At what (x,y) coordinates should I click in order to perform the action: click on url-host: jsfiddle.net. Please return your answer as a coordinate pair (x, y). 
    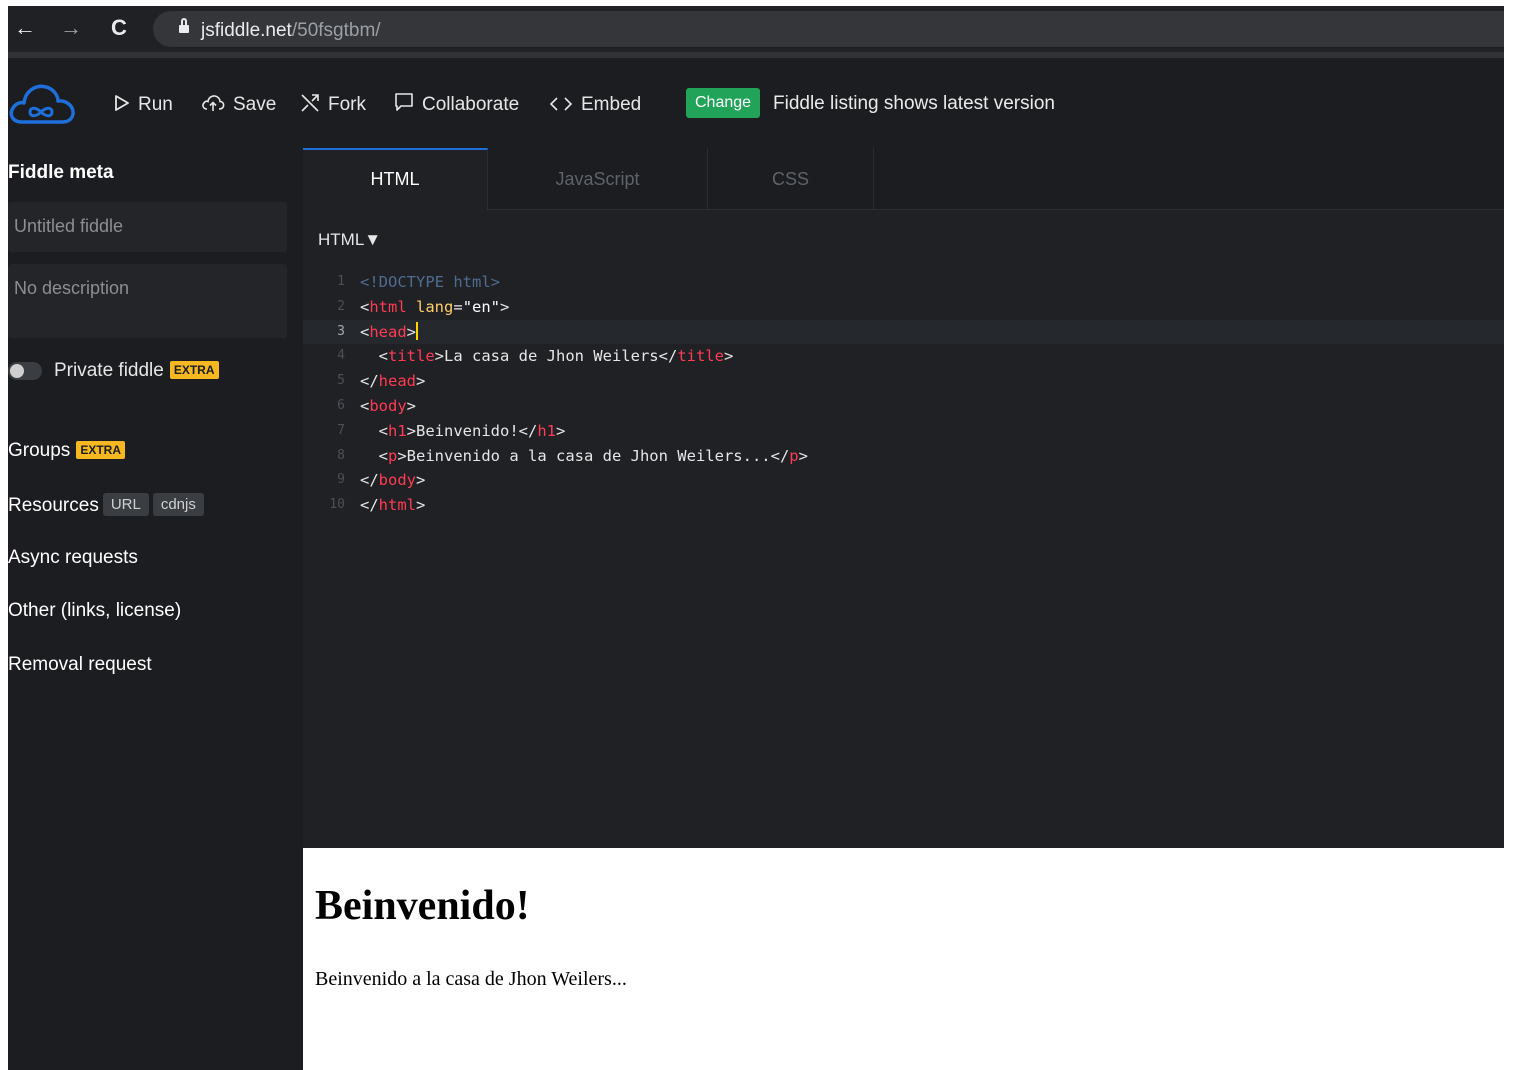
    Looking at the image, I should click on (246, 30).